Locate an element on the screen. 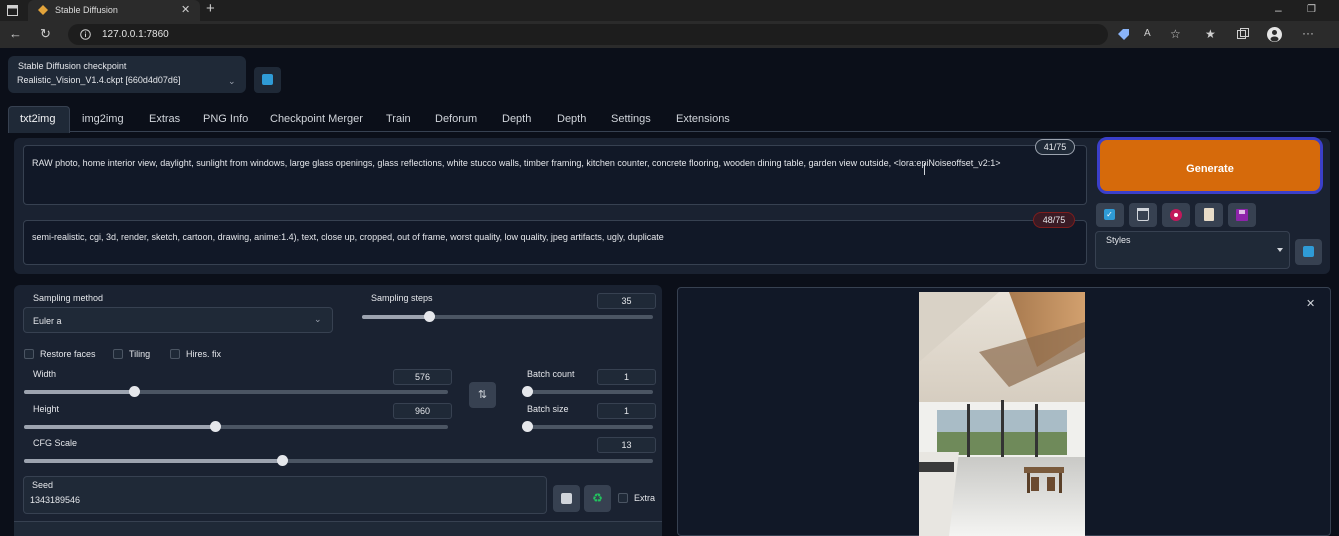 The width and height of the screenshot is (1339, 536). clear-prompt-button is located at coordinates (1143, 215).